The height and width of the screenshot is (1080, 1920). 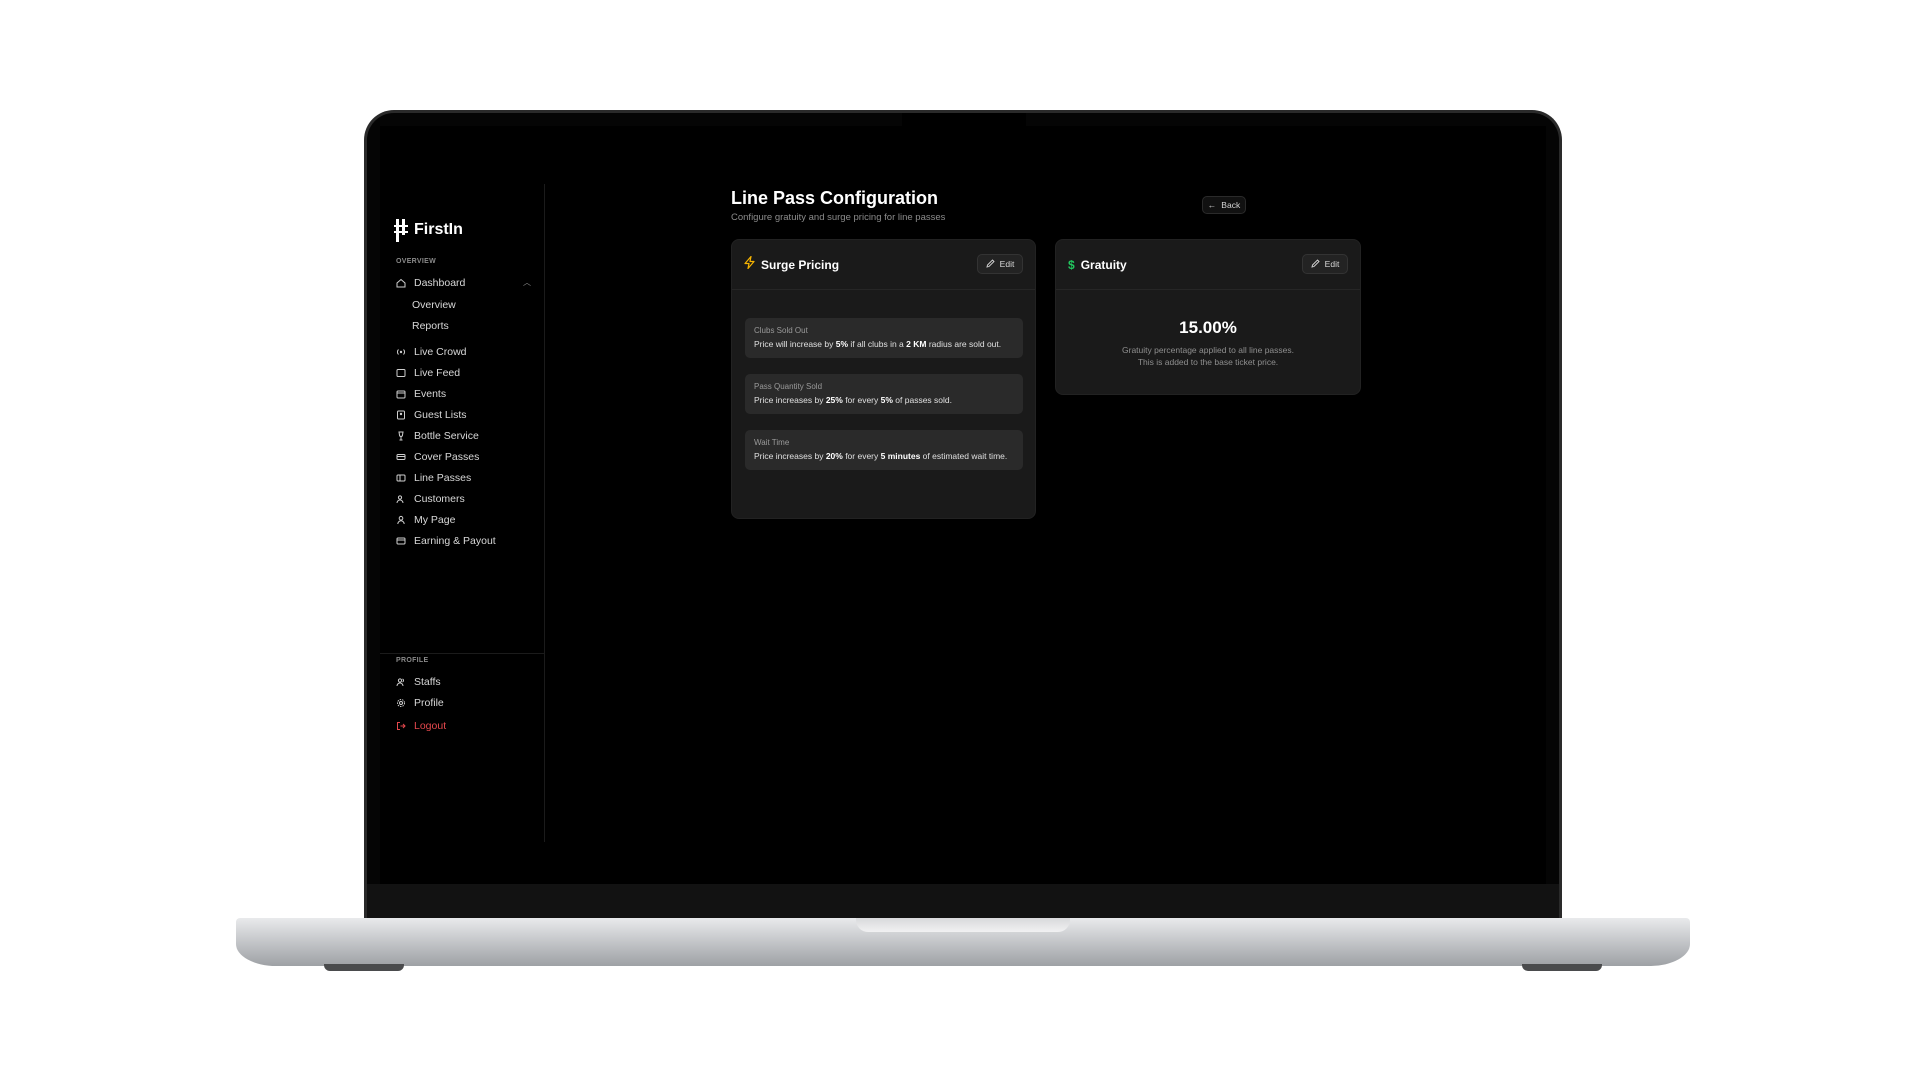 I want to click on sidebar-item-dashboard: Dashboard ︿, so click(x=463, y=283).